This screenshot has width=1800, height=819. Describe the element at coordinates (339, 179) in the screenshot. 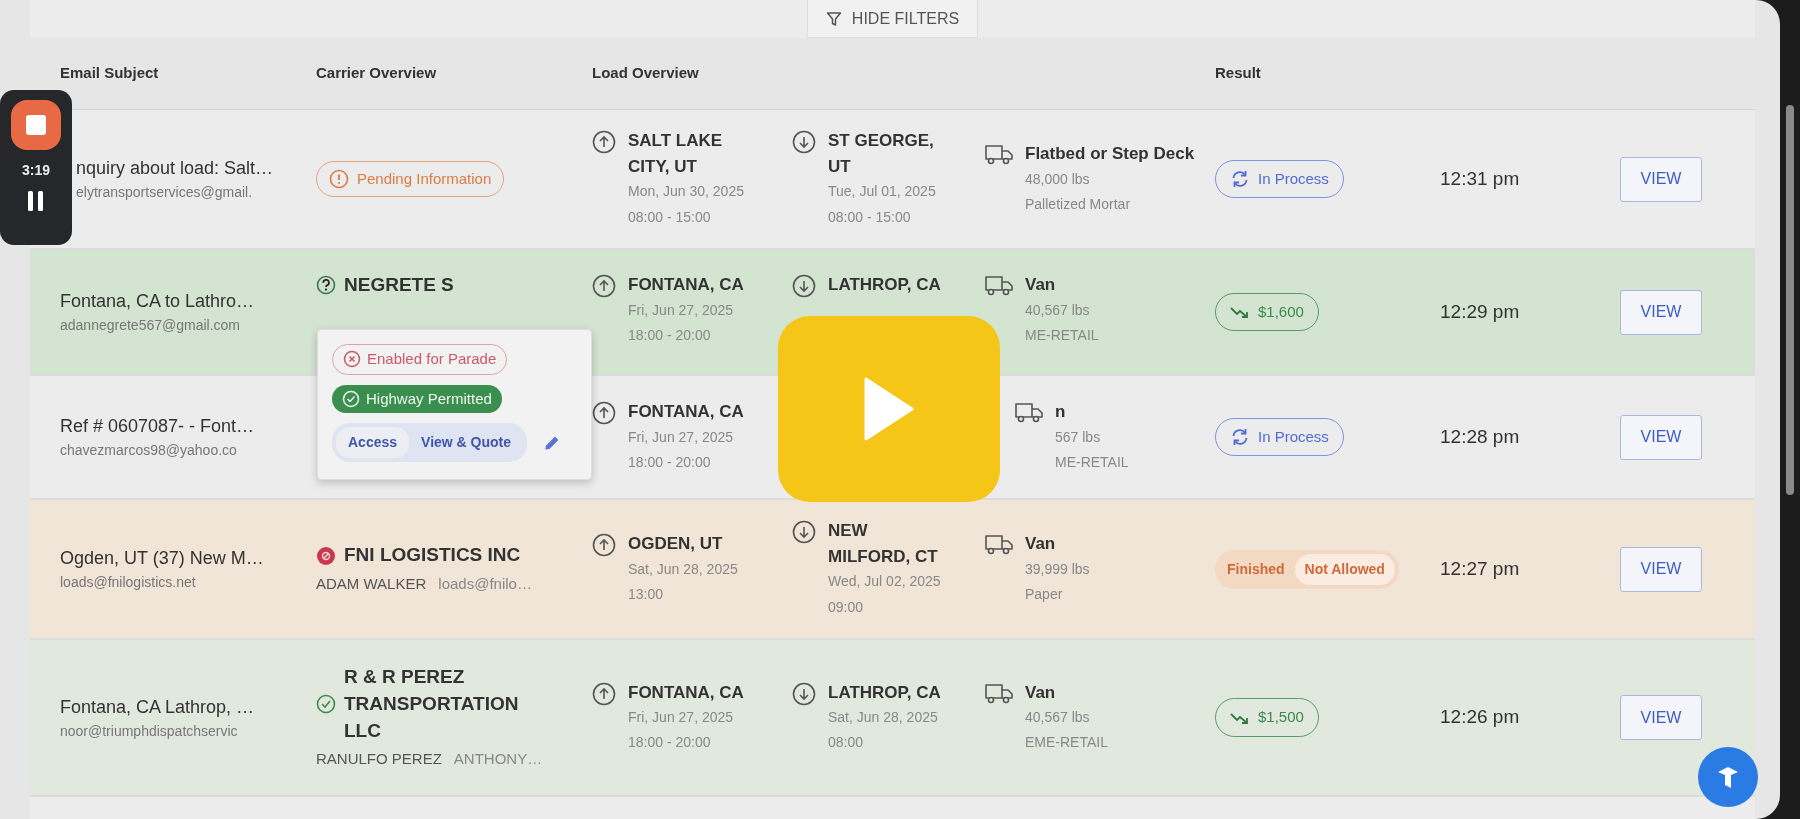

I see `alert-icon` at that location.